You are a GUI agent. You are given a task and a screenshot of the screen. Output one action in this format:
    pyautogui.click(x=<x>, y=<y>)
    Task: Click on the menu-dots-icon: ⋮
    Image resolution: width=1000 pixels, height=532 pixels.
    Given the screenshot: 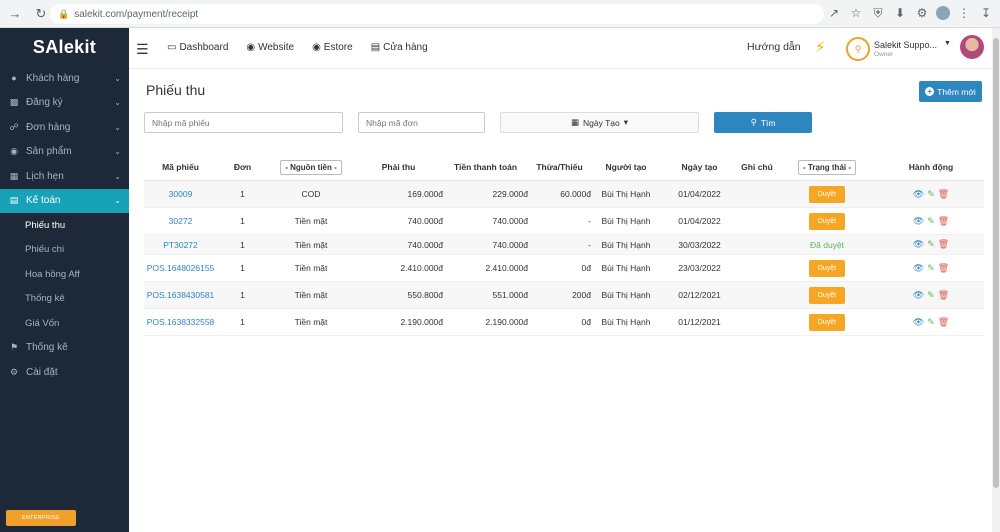 What is the action you would take?
    pyautogui.click(x=964, y=13)
    